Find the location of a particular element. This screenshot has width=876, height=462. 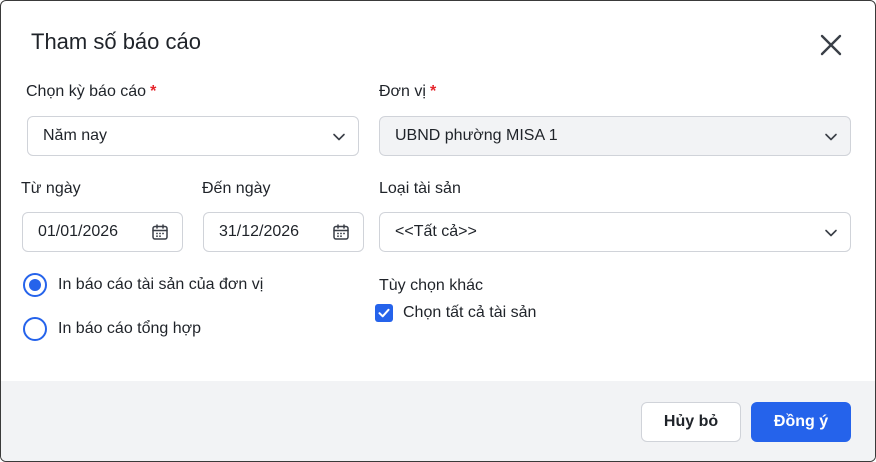

select-all-assets-checkbox: Chọn tất cả tài sản is located at coordinates (455, 313).